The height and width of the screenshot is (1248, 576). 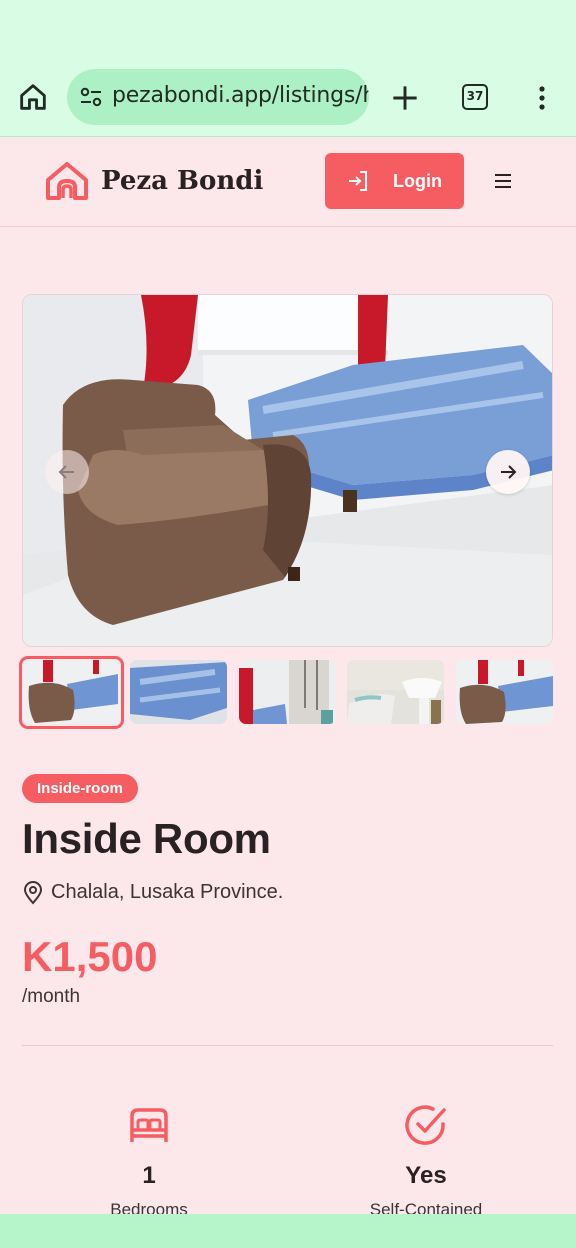 I want to click on divider, so click(x=287, y=1045).